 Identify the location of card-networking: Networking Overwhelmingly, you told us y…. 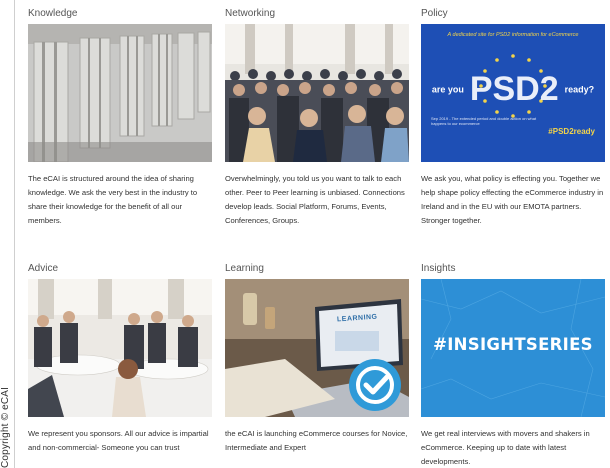
(317, 118).